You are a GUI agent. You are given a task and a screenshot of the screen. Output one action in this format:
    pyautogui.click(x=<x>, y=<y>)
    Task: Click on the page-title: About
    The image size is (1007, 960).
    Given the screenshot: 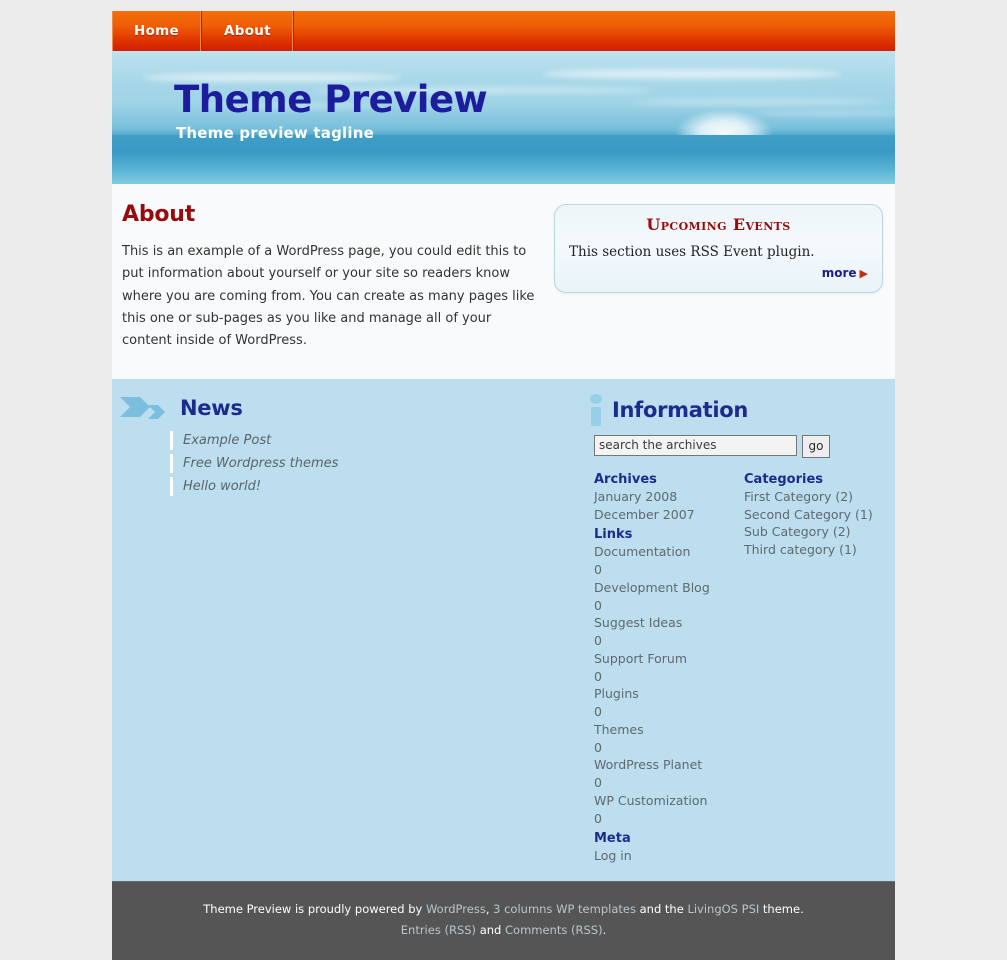 What is the action you would take?
    pyautogui.click(x=159, y=214)
    